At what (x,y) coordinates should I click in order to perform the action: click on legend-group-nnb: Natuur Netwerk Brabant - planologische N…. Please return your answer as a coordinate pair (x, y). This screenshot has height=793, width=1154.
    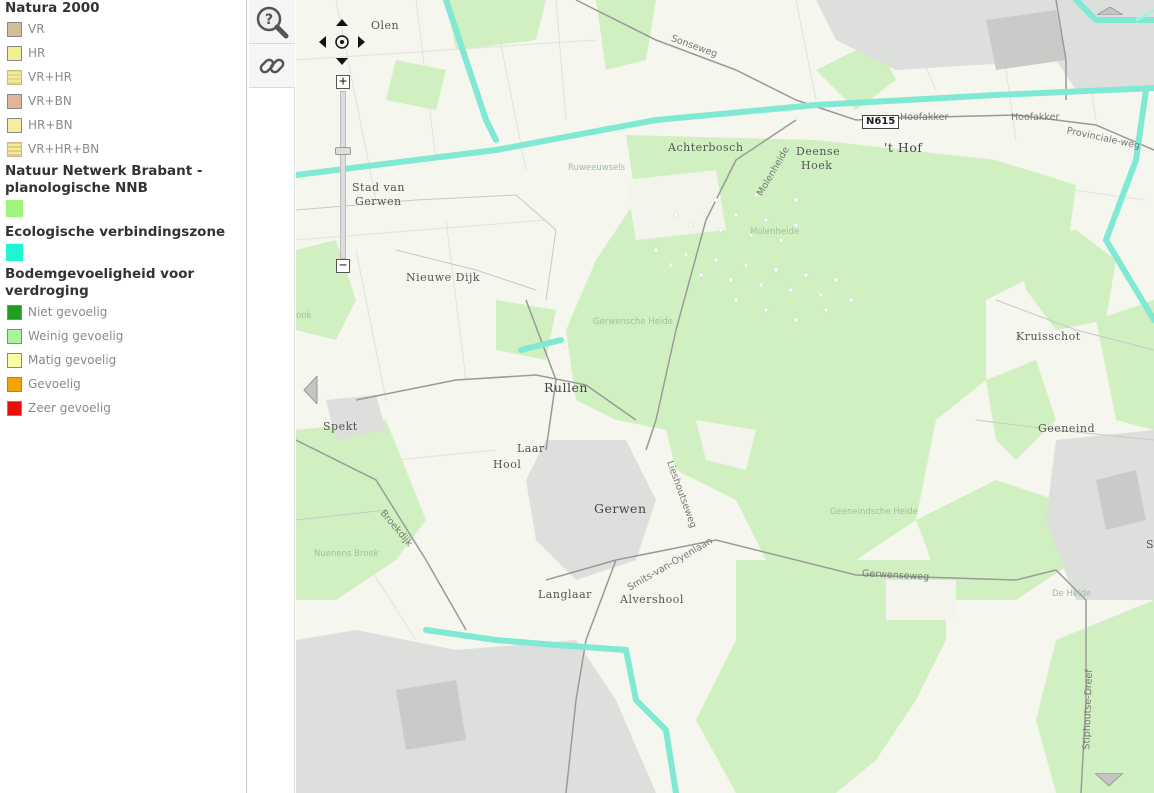
    Looking at the image, I should click on (123, 191).